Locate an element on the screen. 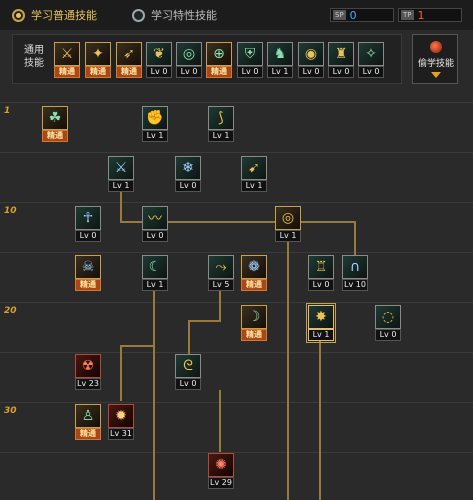 This screenshot has height=500, width=473. common-skill-crosshair: ⊕ 精通 is located at coordinates (219, 60).